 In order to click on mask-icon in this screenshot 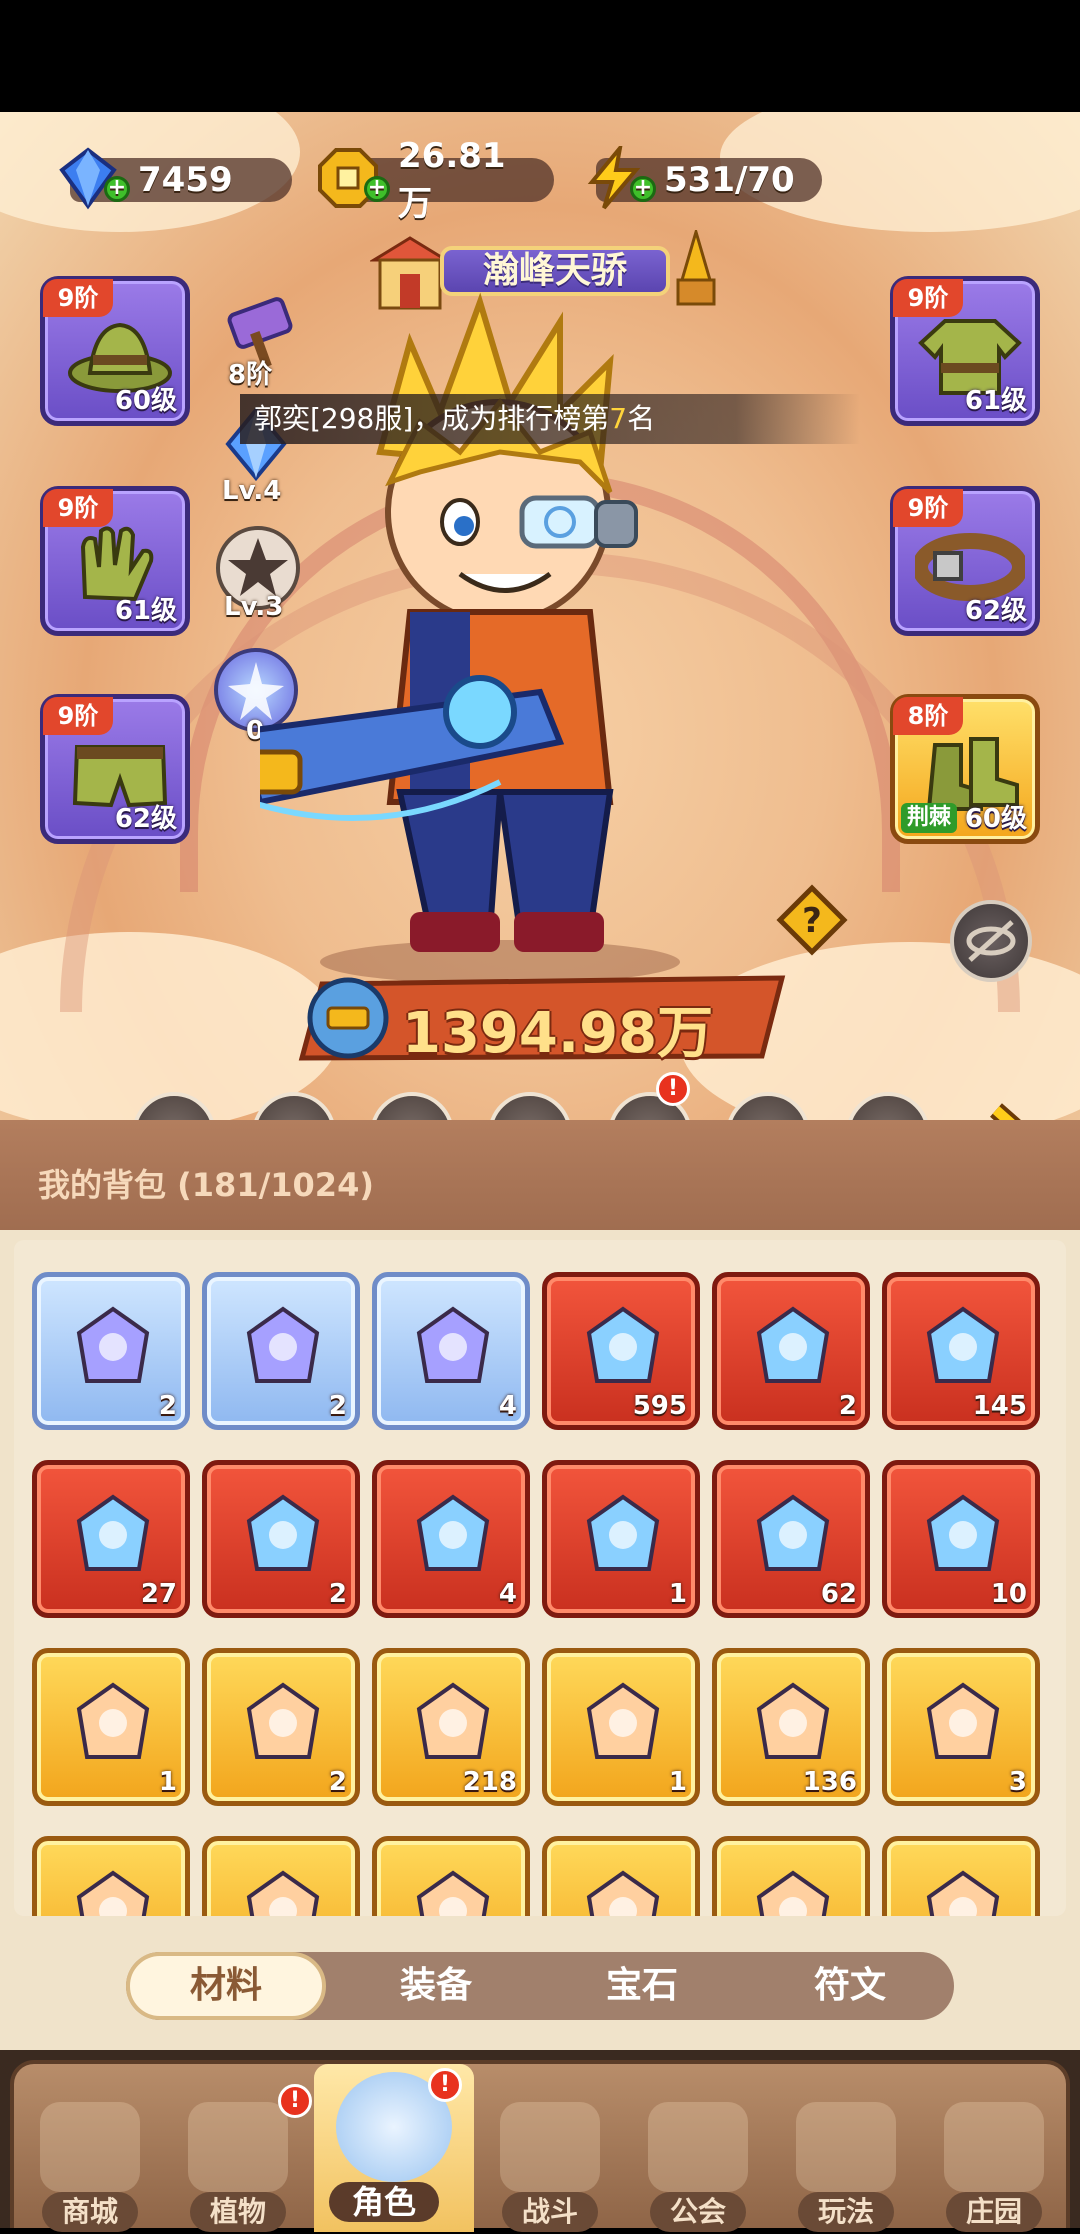, I will do `click(530, 1106)`.